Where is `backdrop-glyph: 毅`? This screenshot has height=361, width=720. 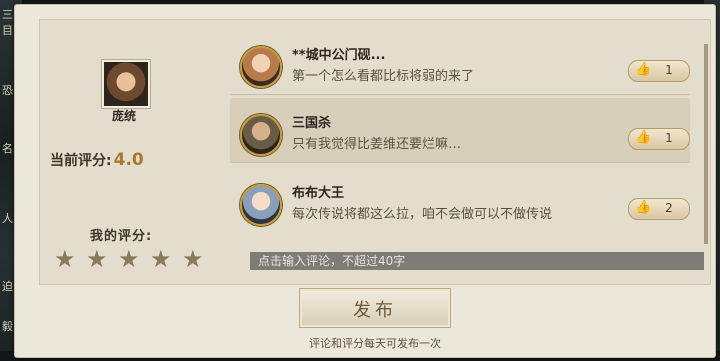 backdrop-glyph: 毅 is located at coordinates (7, 326).